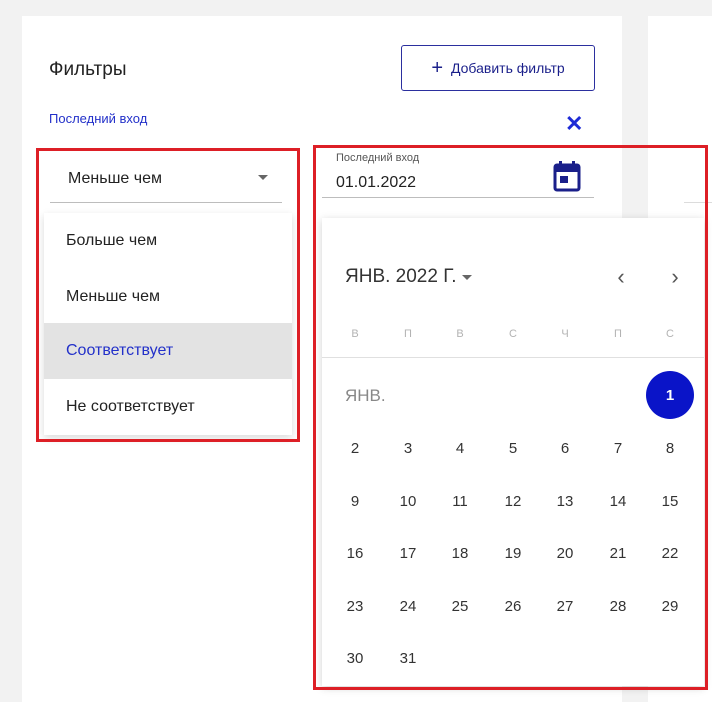 This screenshot has width=712, height=702. Describe the element at coordinates (574, 124) in the screenshot. I see `close-icon: ✕` at that location.